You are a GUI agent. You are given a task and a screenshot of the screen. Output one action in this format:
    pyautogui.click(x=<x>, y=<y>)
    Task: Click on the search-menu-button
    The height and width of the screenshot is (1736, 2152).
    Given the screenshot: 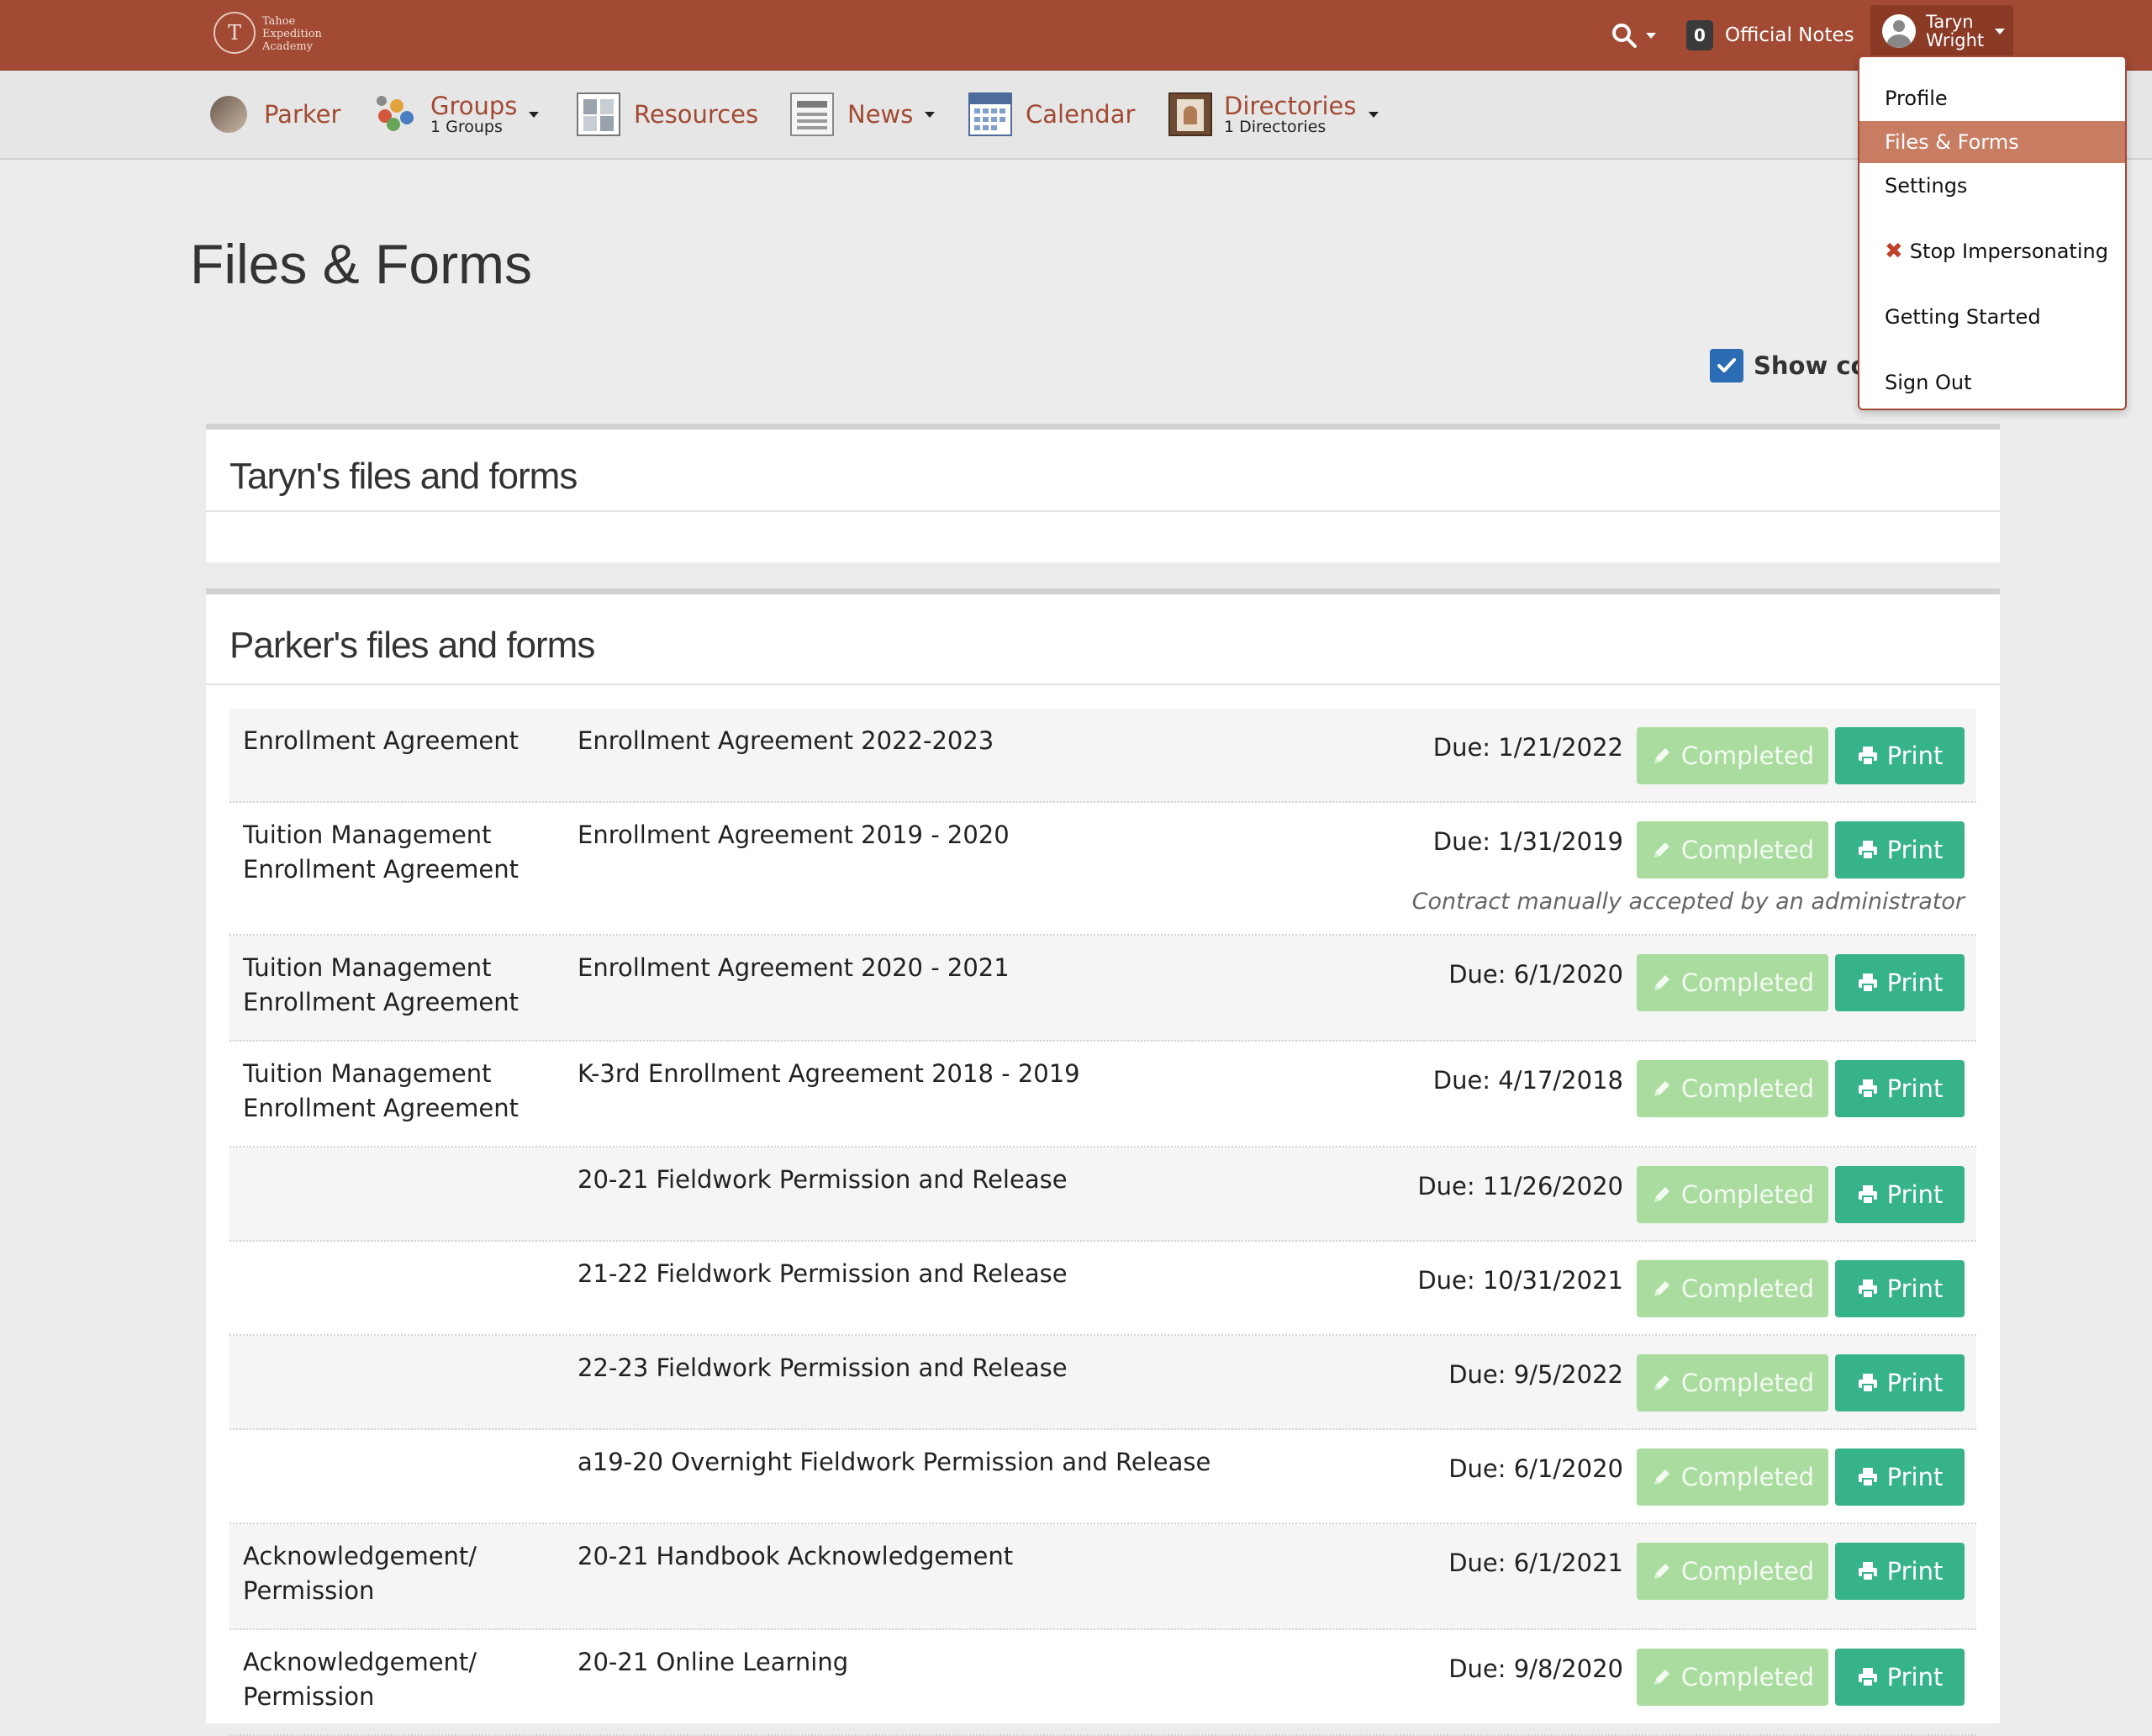 What is the action you would take?
    pyautogui.click(x=1636, y=35)
    